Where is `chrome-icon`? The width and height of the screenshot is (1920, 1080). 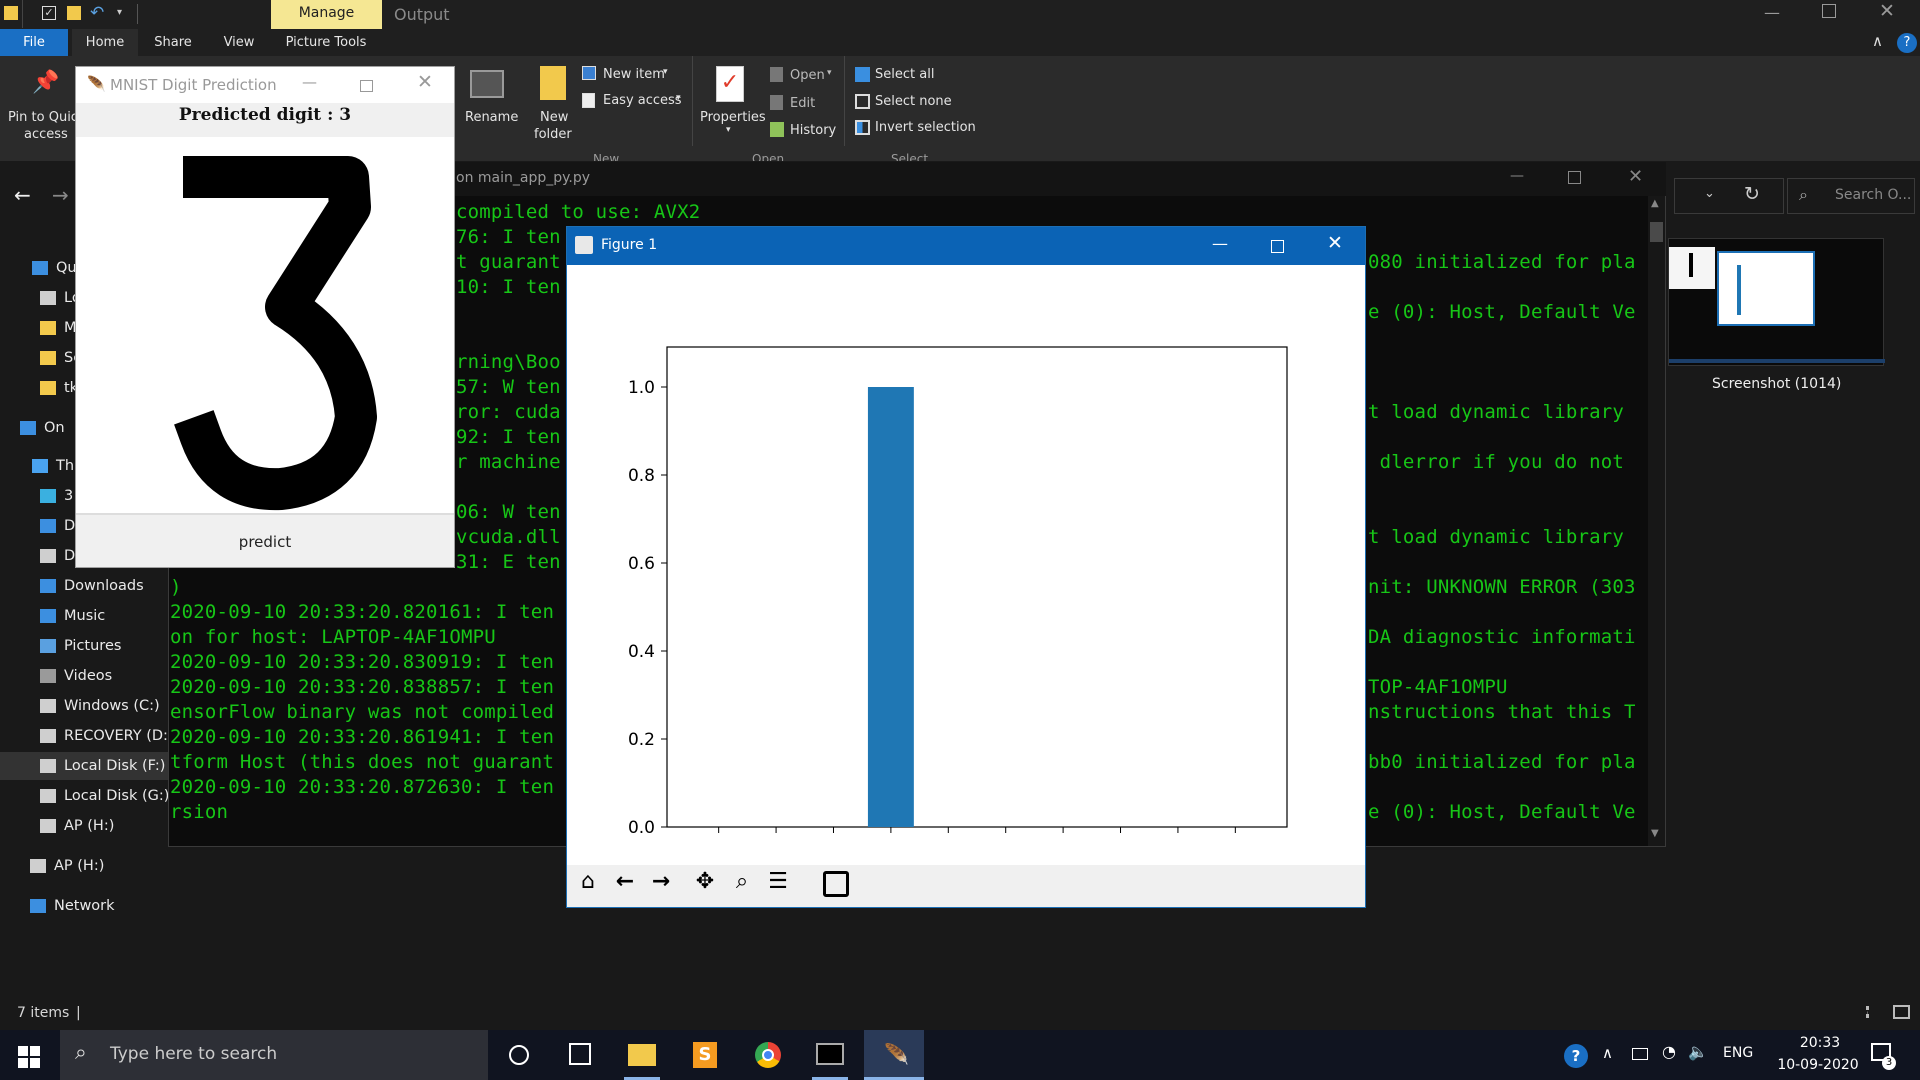
chrome-icon is located at coordinates (768, 1055).